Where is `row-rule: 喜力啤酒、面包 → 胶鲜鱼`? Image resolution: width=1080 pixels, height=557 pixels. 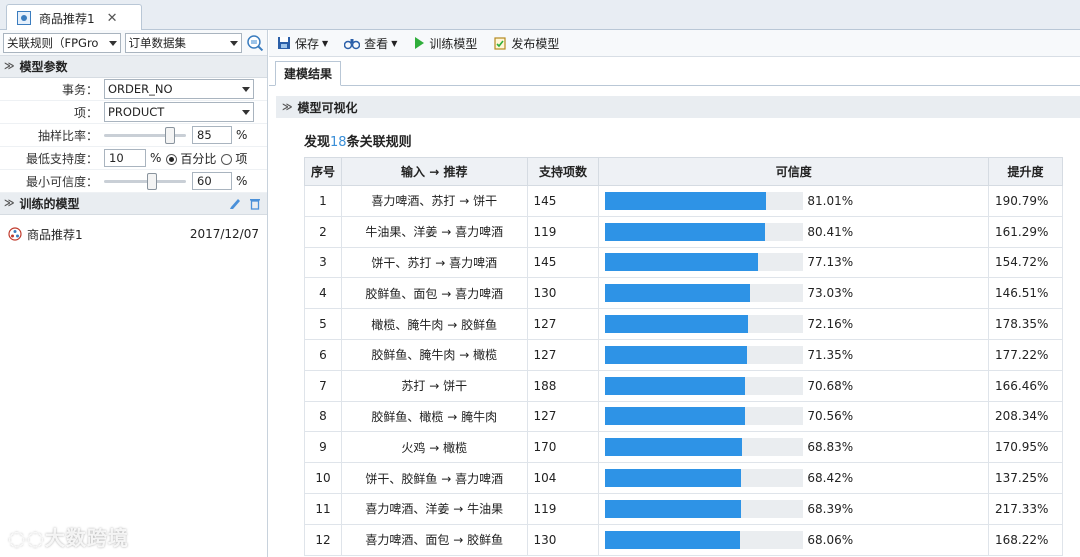
row-rule: 喜力啤酒、面包 → 胶鲜鱼 is located at coordinates (434, 539).